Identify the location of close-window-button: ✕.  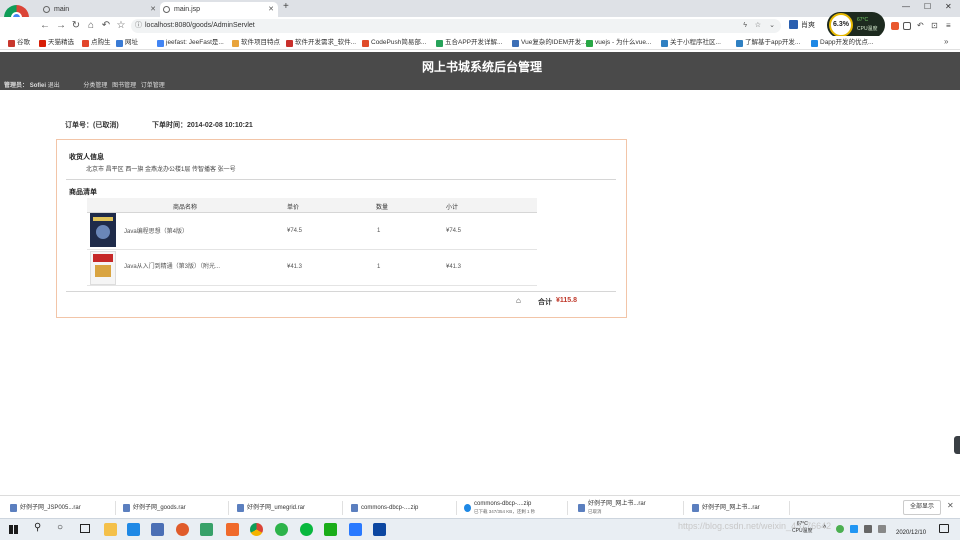
(948, 6).